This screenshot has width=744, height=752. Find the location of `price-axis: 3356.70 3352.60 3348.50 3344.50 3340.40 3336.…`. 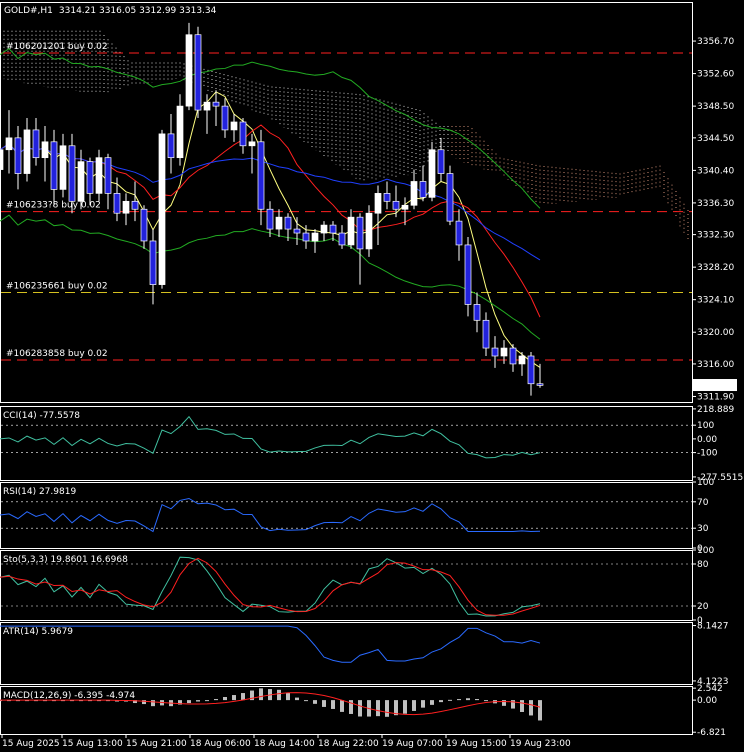

price-axis: 3356.70 3352.60 3348.50 3344.50 3340.40 3336.… is located at coordinates (714, 219).